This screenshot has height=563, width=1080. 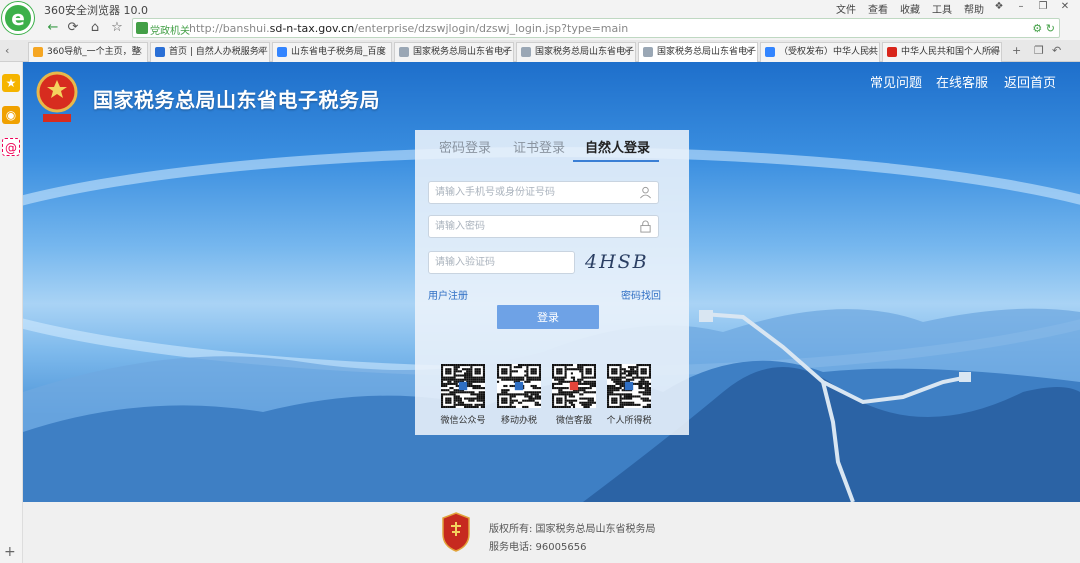 What do you see at coordinates (1039, 50) in the screenshot?
I see `tab-list-icon: ❐` at bounding box center [1039, 50].